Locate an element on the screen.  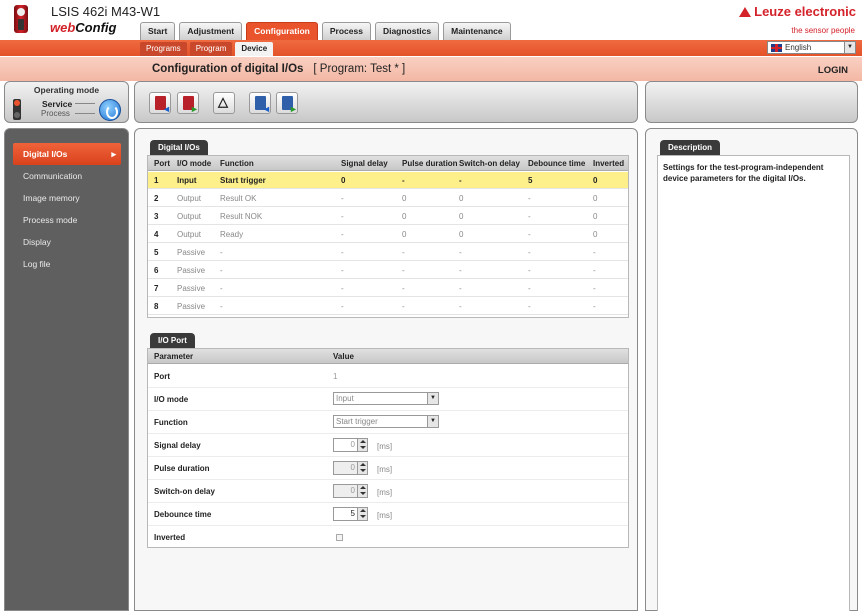
subtab-program: Program is located at coordinates (211, 49).